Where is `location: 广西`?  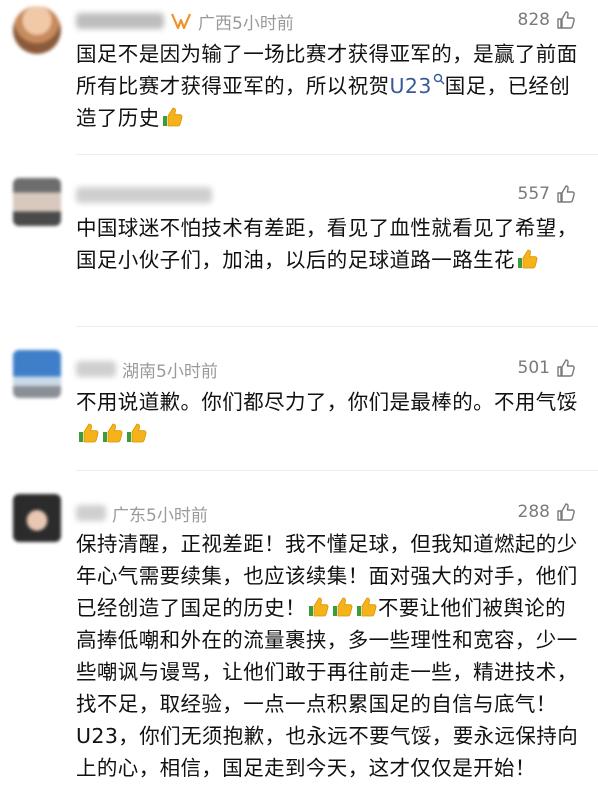
location: 广西 is located at coordinates (215, 23).